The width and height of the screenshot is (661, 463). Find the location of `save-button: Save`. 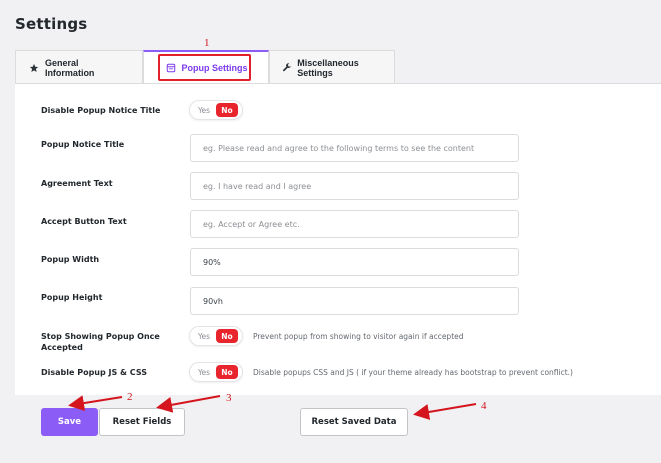

save-button: Save is located at coordinates (69, 422).